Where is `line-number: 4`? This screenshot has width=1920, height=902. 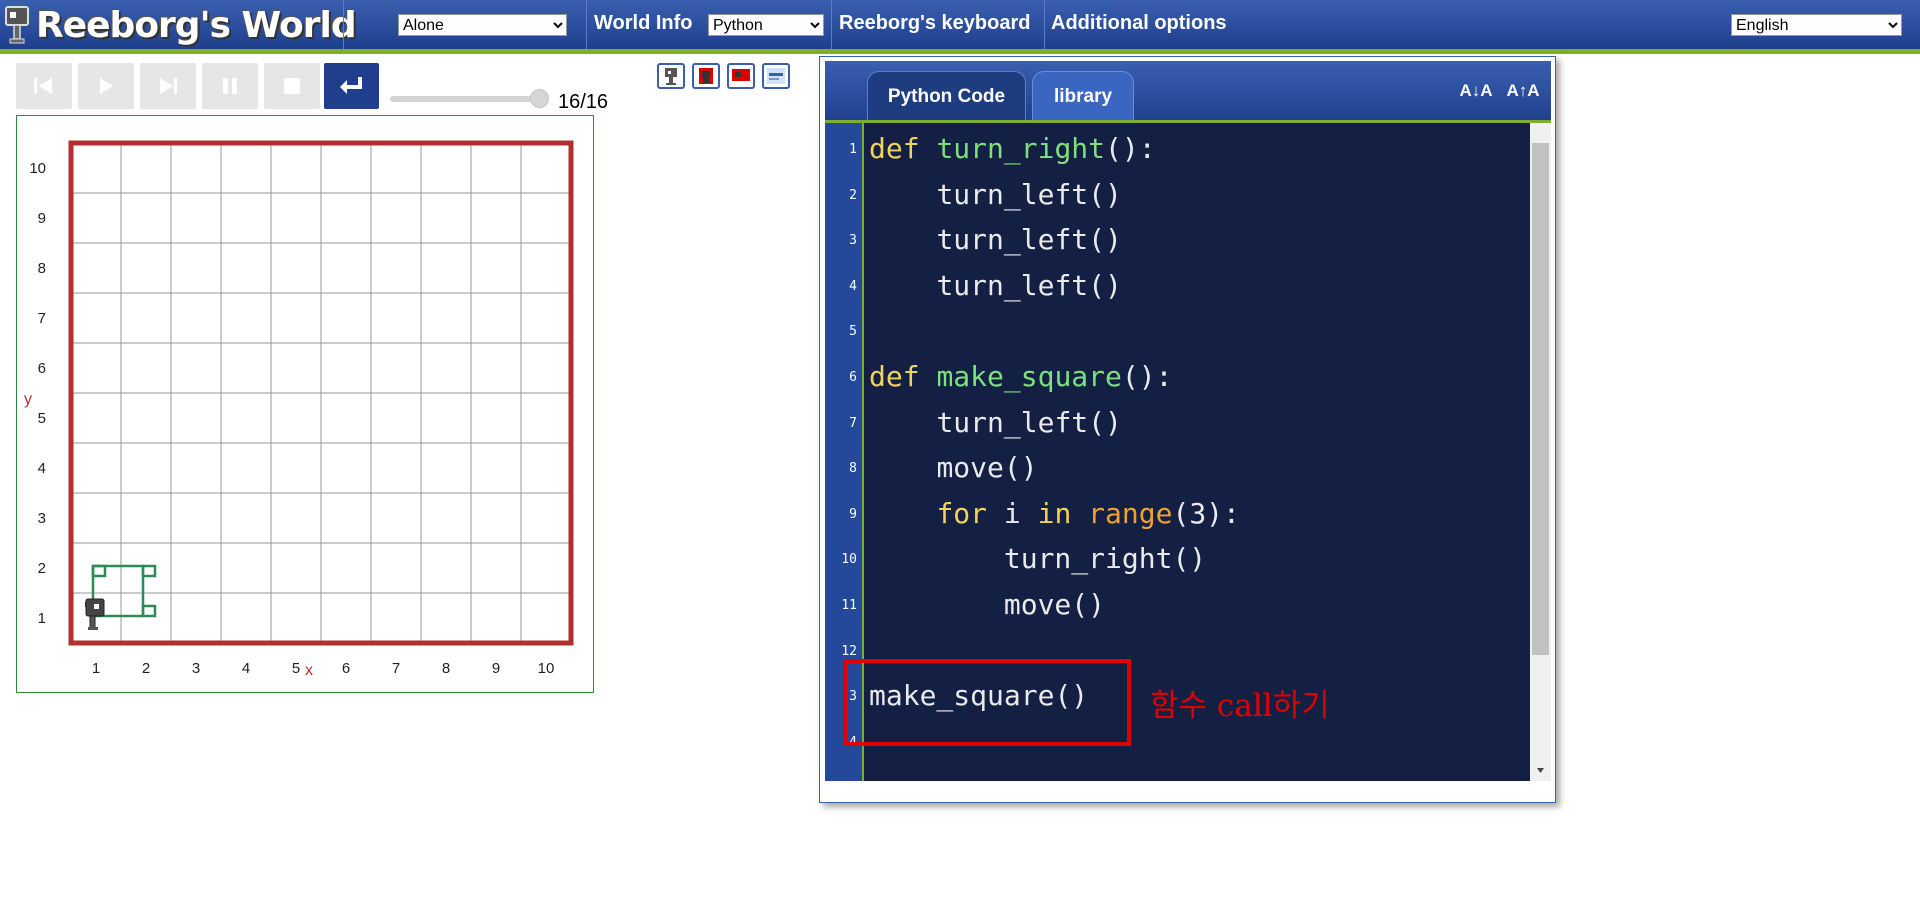
line-number: 4 is located at coordinates (853, 286).